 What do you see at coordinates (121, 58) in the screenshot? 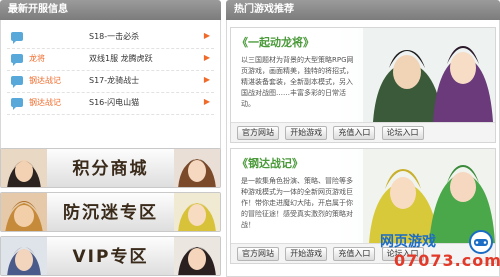
I see `server-name: 双线1服 龙腾虎跃` at bounding box center [121, 58].